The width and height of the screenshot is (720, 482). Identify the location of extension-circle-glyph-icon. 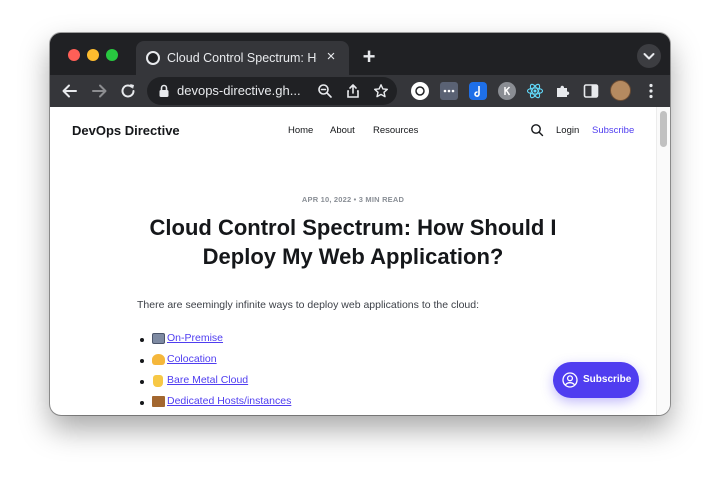
(420, 91).